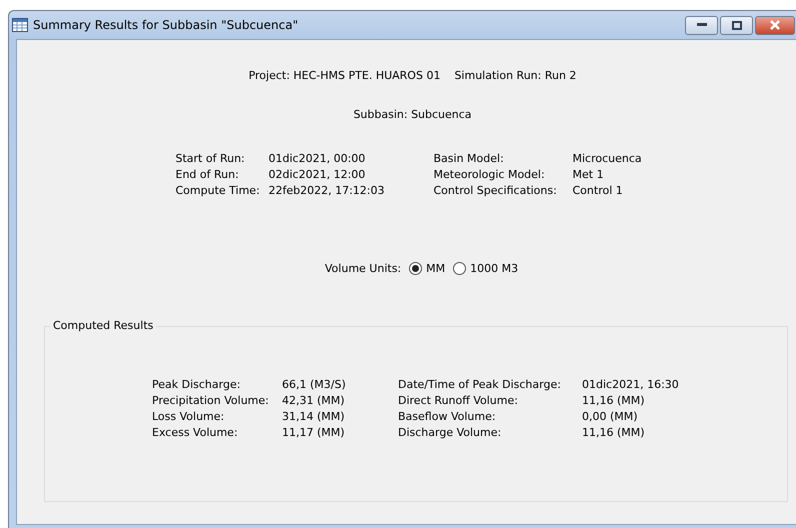 The image size is (796, 528). Describe the element at coordinates (496, 190) in the screenshot. I see `field-label: Control Specifications:` at that location.